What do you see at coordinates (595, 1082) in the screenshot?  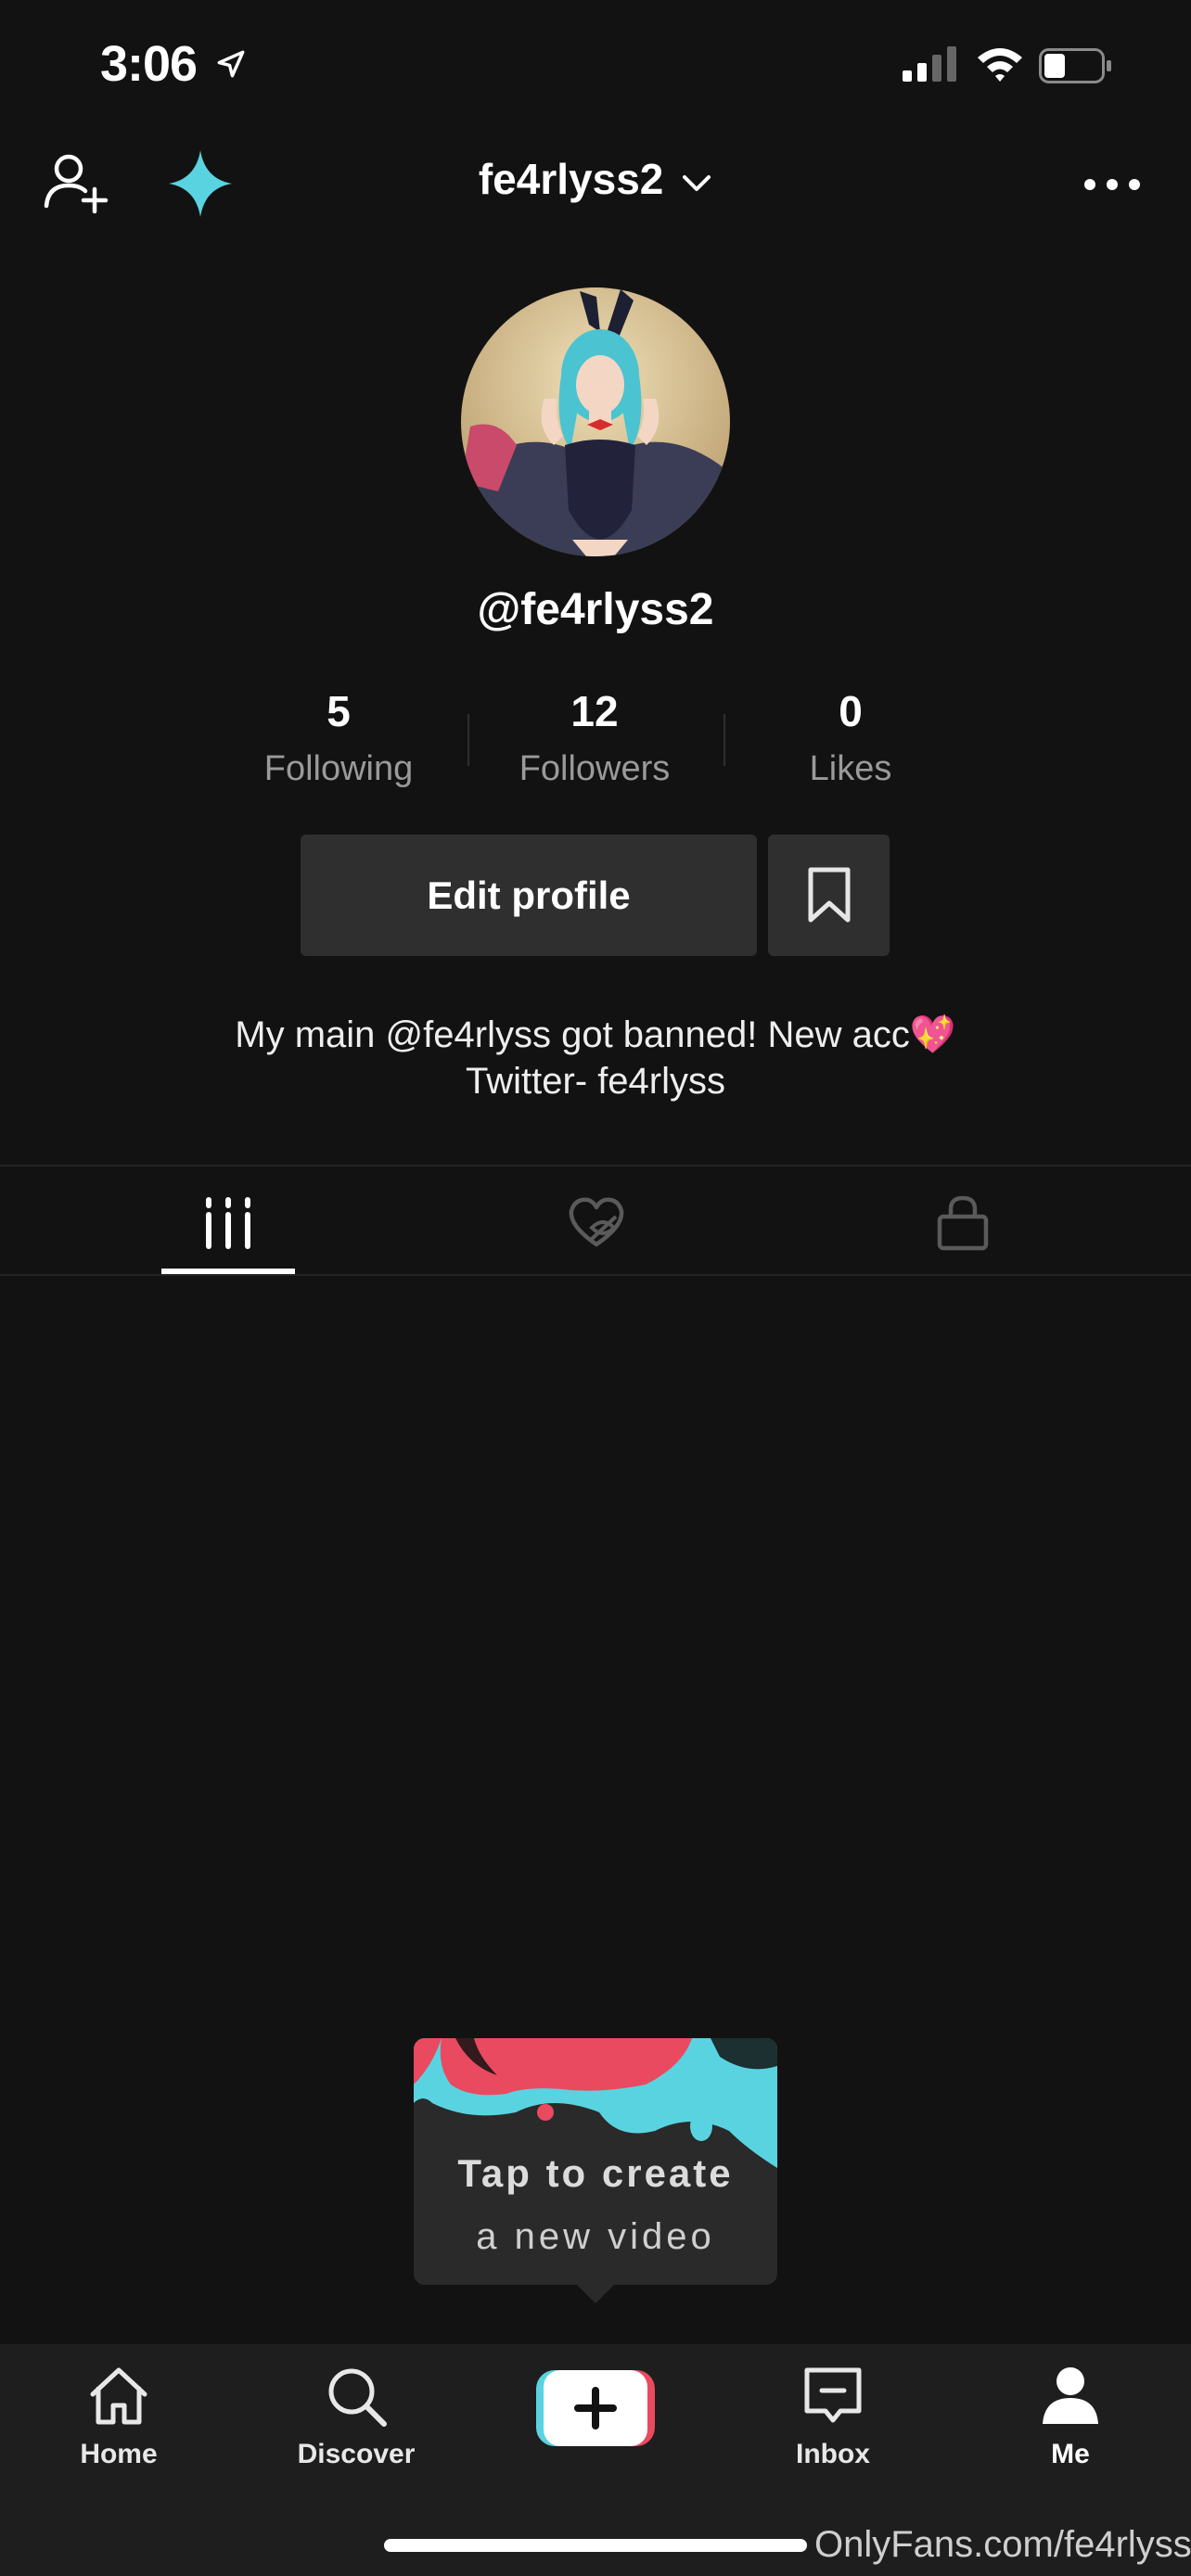 I see `bio-line: Twitter- fe4rlyss` at bounding box center [595, 1082].